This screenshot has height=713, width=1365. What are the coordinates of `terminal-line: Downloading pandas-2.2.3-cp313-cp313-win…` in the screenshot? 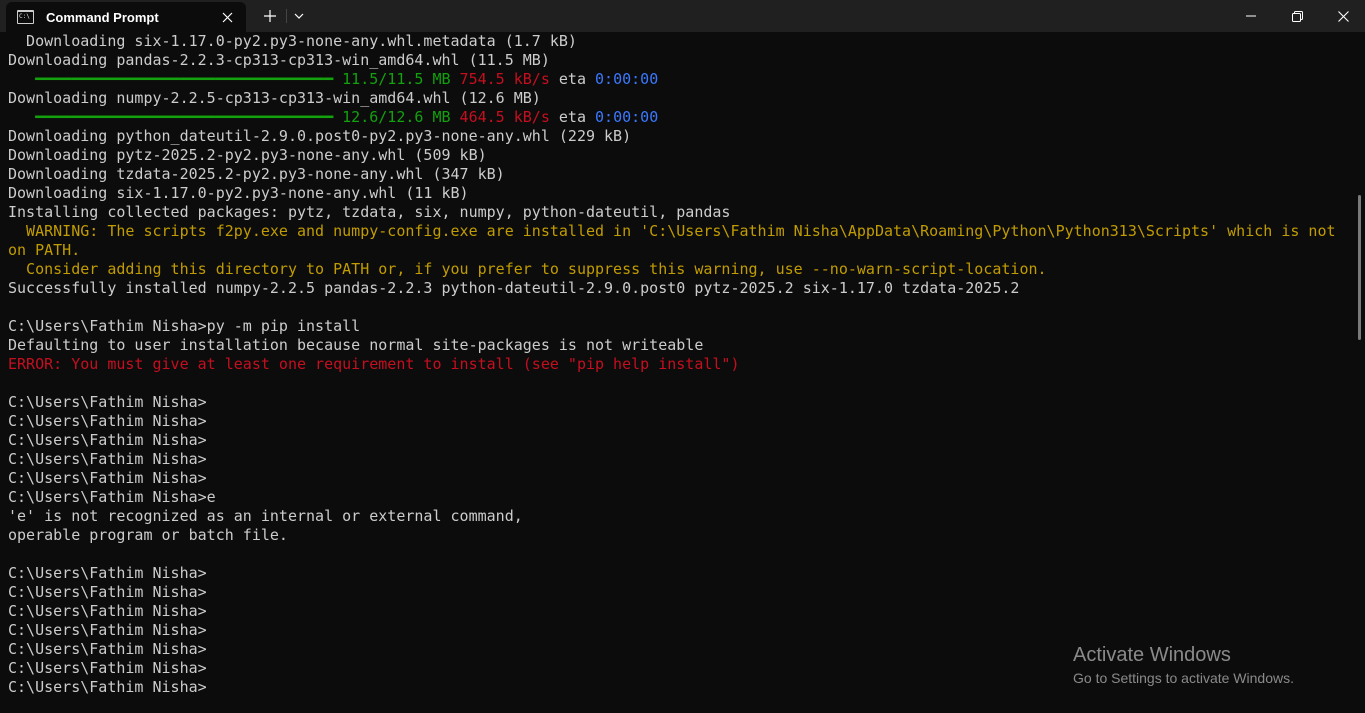 It's located at (279, 60).